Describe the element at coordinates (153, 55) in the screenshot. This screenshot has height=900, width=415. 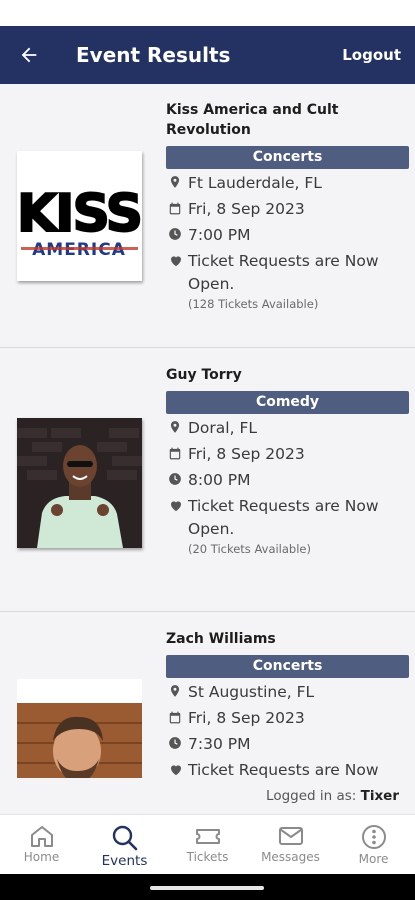
I see `page-title: Event Results` at that location.